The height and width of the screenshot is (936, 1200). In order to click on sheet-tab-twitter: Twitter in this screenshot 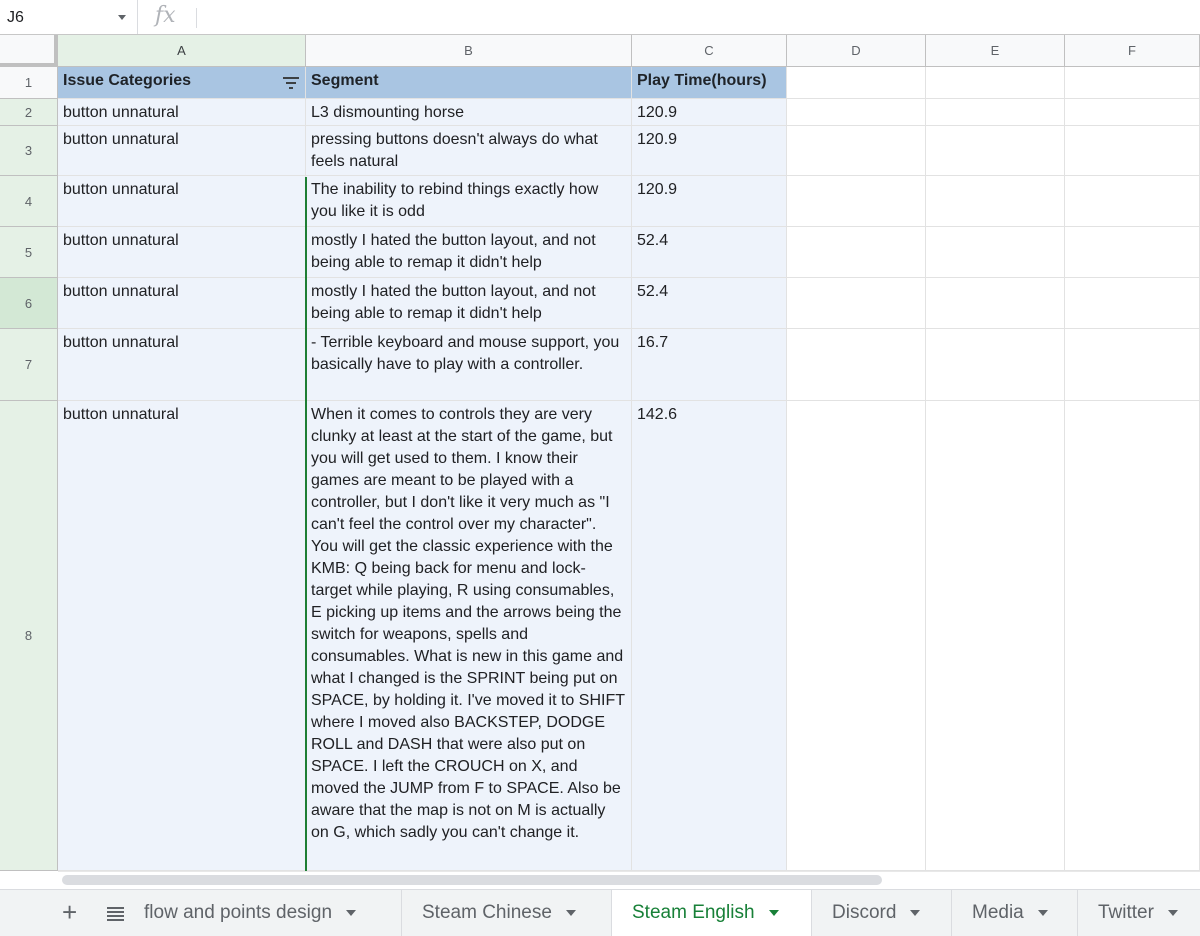, I will do `click(1139, 913)`.